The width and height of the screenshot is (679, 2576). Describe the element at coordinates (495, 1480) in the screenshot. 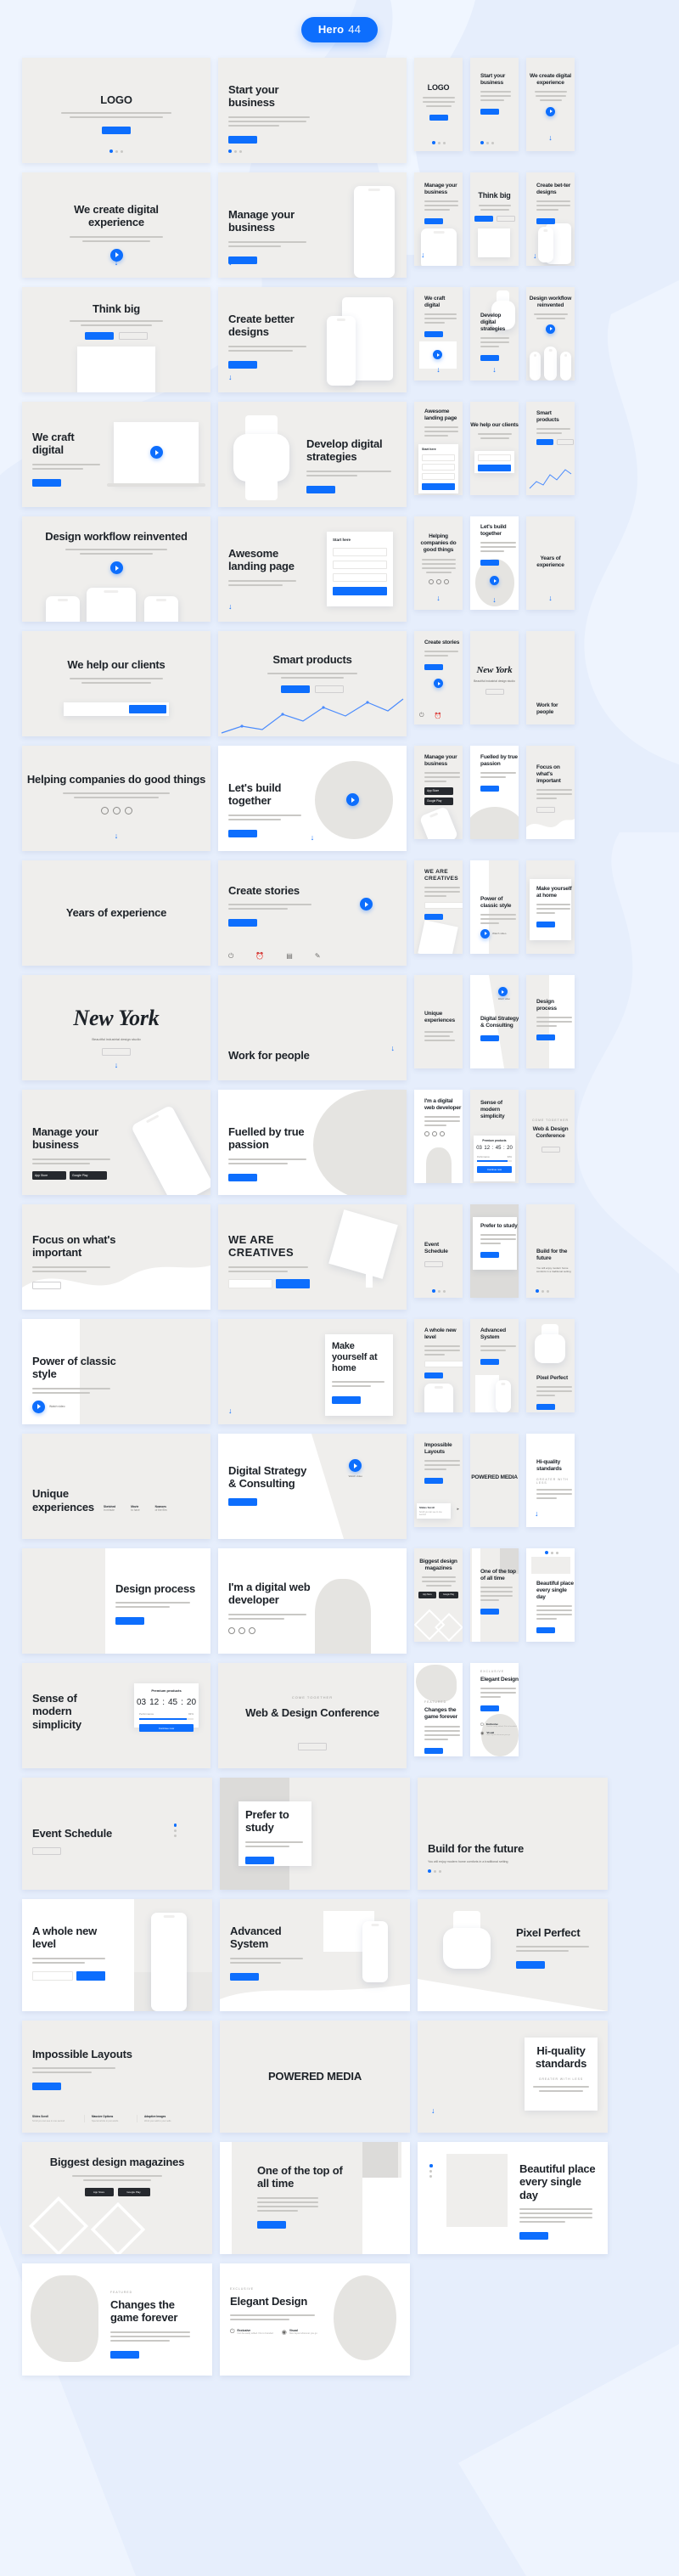

I see `card-powered-media-portrait: POWERED MEDIA` at that location.